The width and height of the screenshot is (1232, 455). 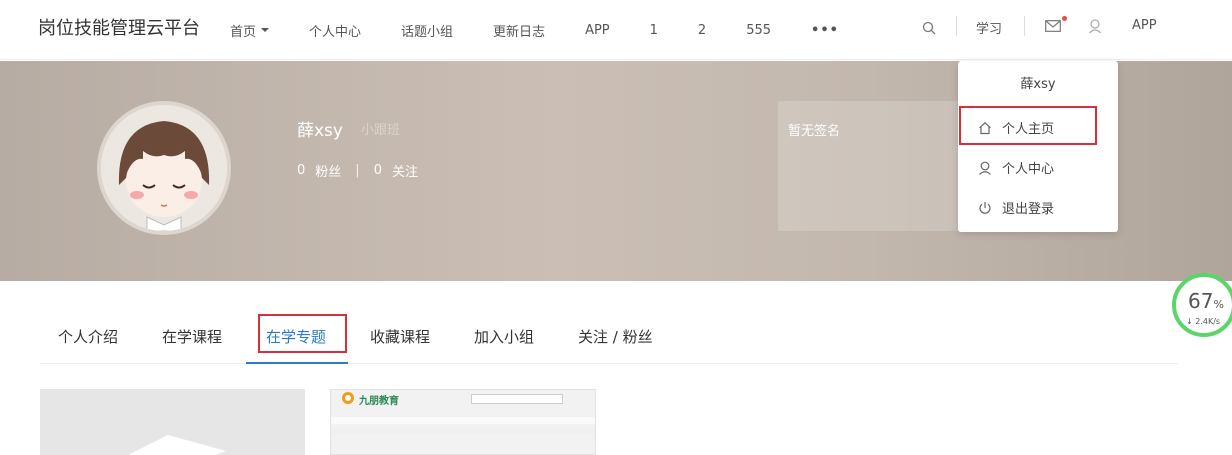 What do you see at coordinates (192, 336) in the screenshot?
I see `tab-learning-courses: 在学课程` at bounding box center [192, 336].